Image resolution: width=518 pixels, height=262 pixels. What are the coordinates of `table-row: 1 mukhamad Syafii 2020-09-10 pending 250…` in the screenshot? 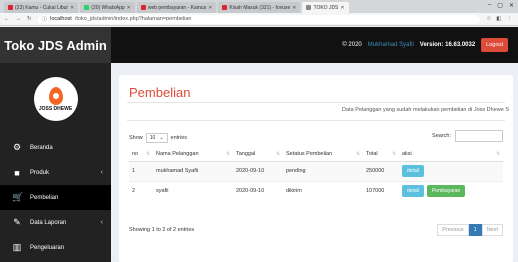 It's located at (316, 170).